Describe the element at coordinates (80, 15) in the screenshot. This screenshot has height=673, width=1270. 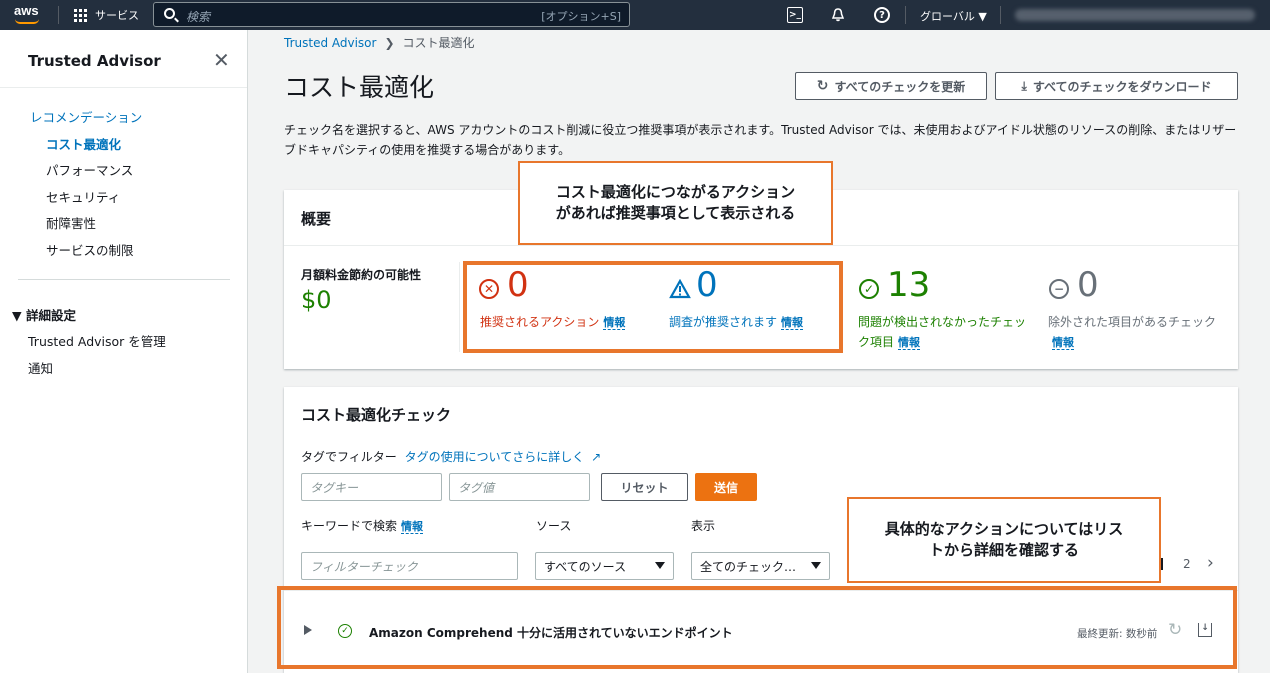
I see `grid-icon` at that location.